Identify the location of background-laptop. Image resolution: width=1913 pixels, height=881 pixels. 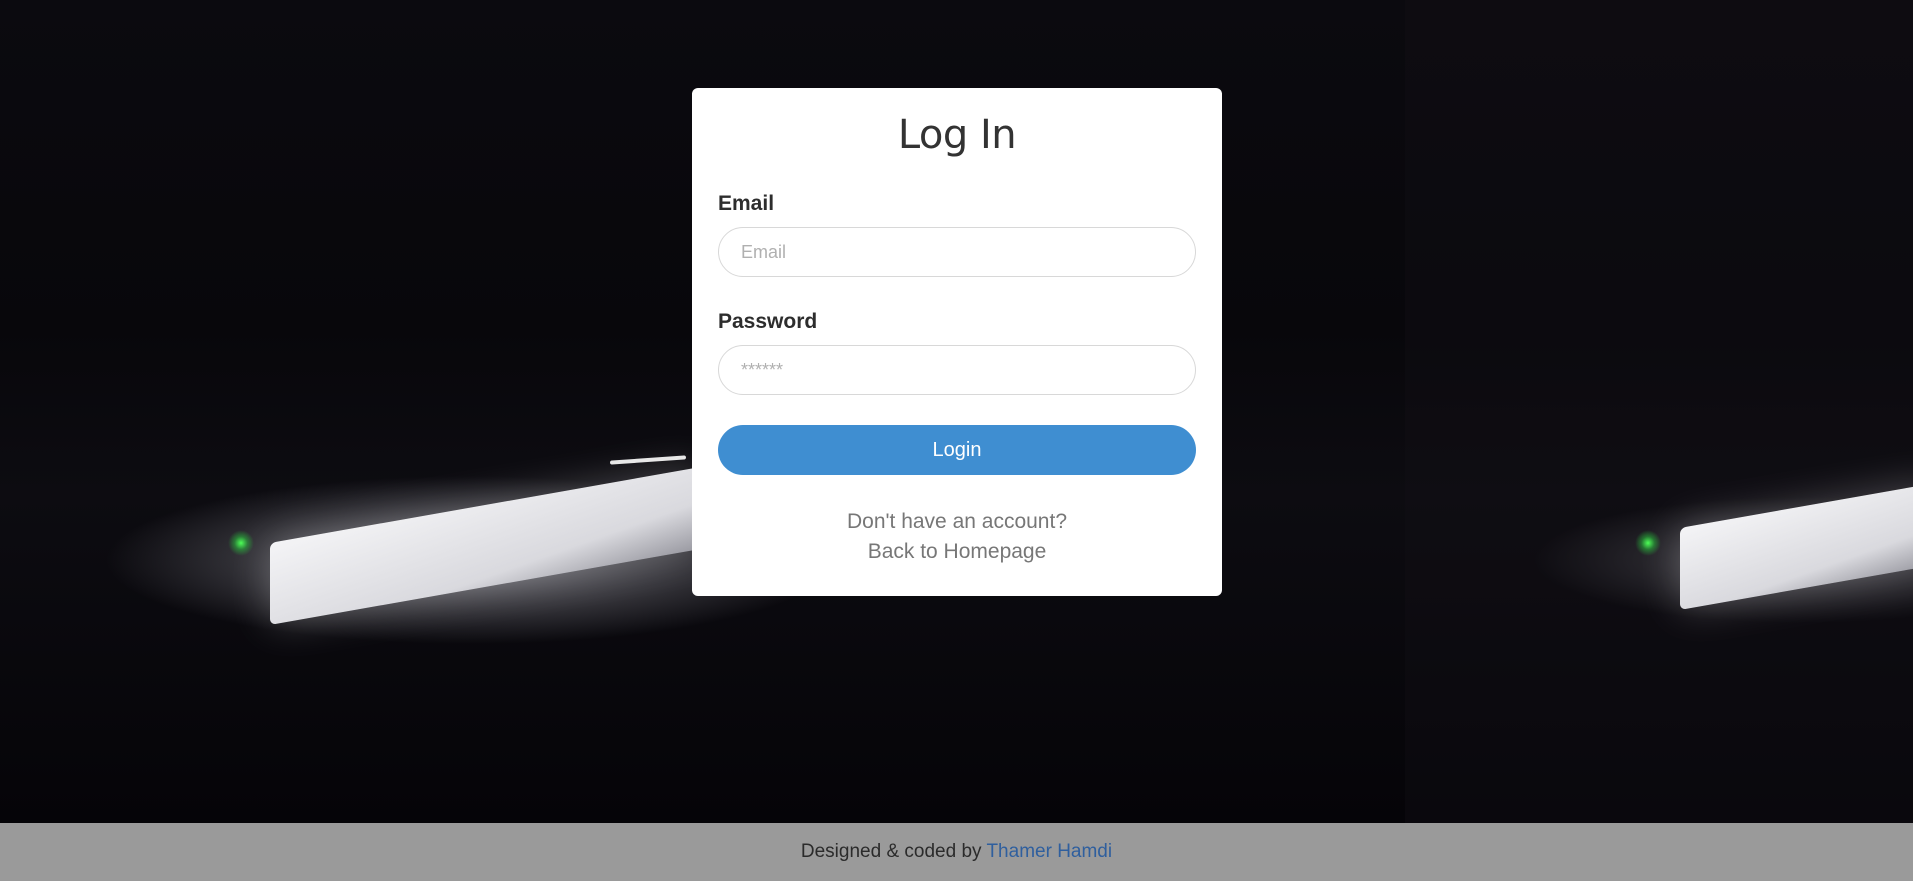
(485, 546).